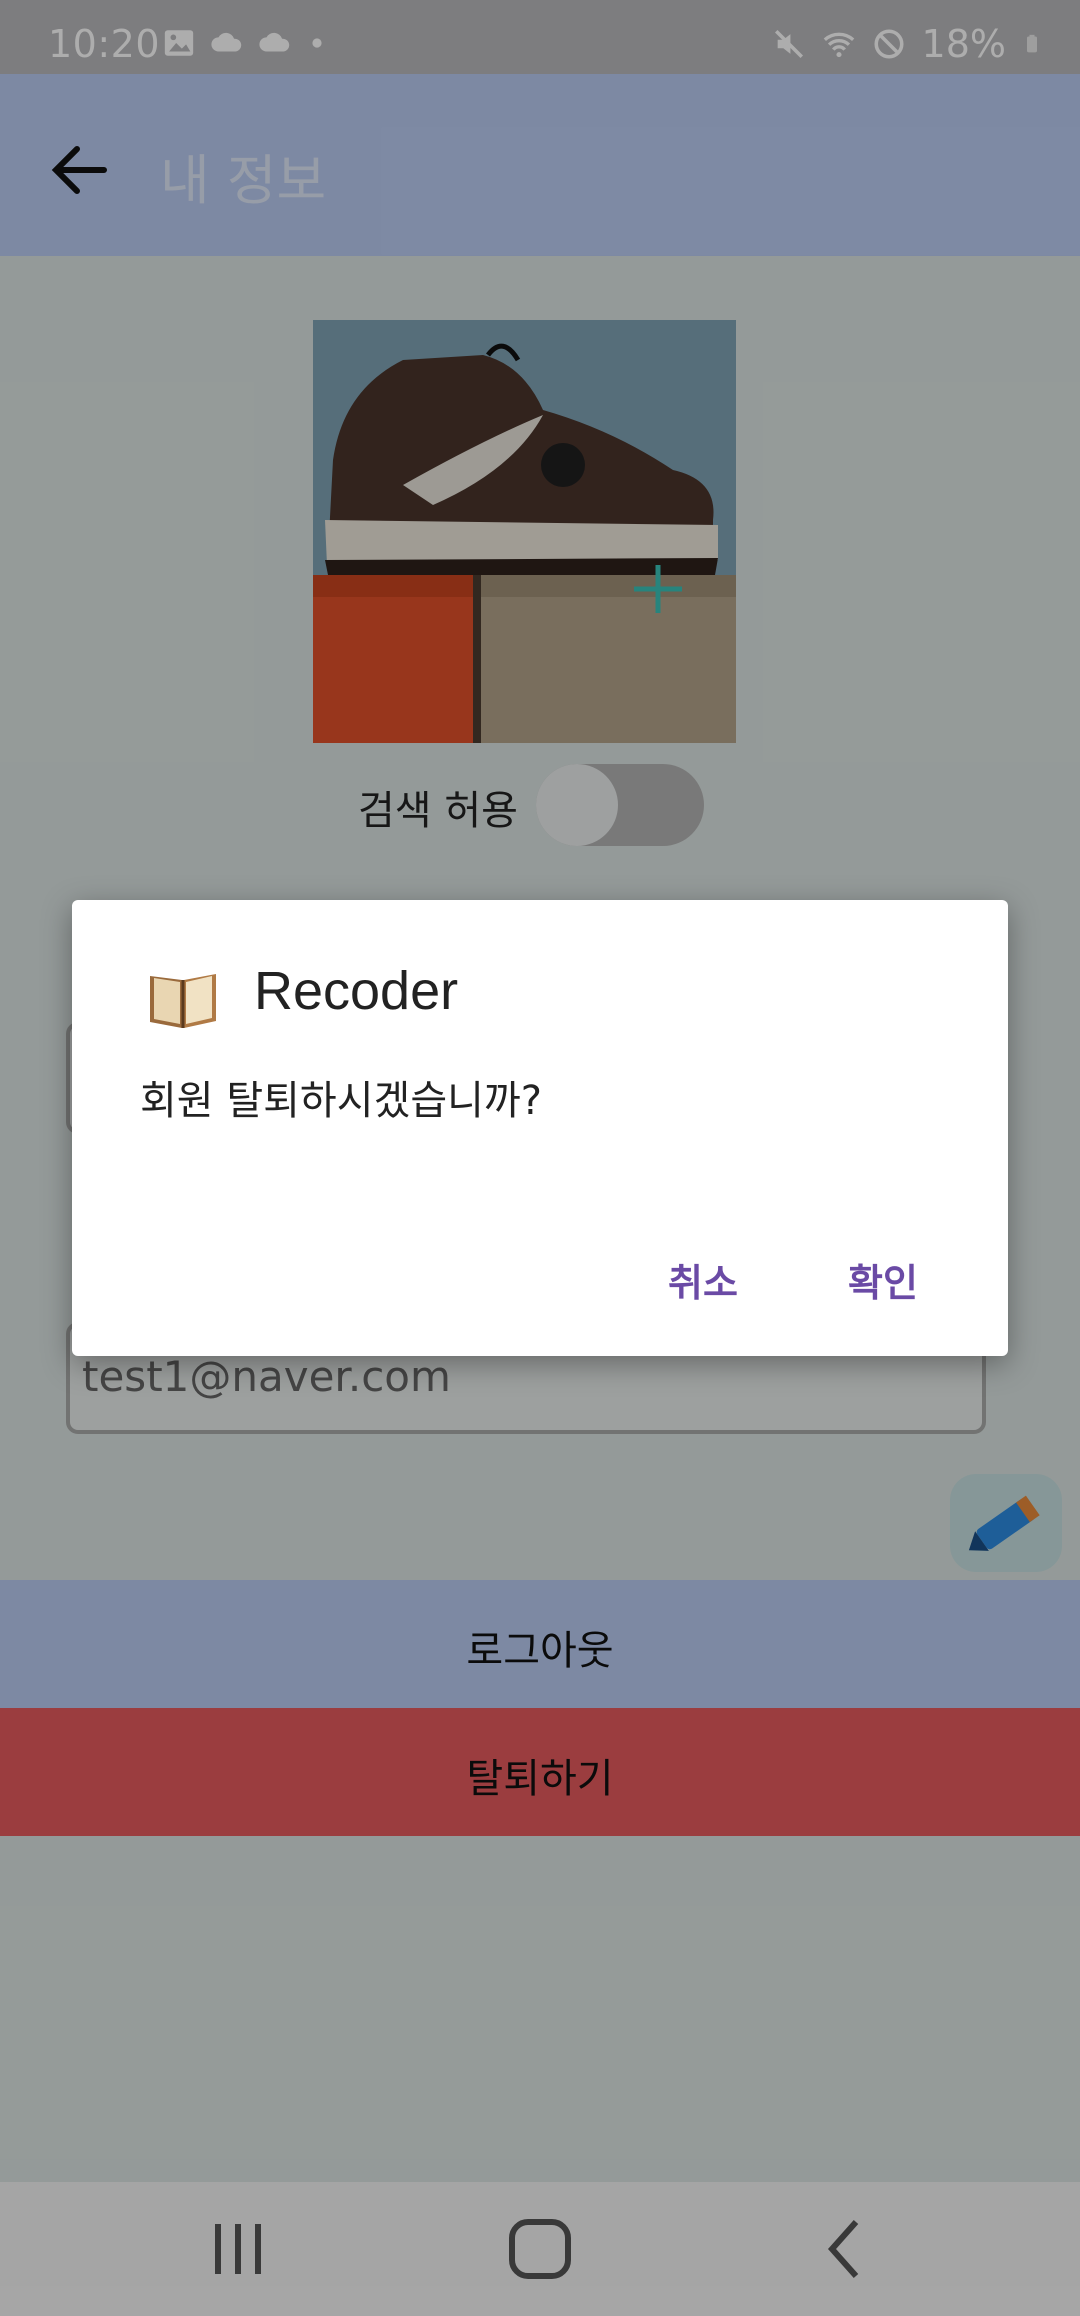 Image resolution: width=1080 pixels, height=2316 pixels. What do you see at coordinates (341, 1101) in the screenshot?
I see `dialog-message: 회원 탈퇴하시겠습니까?` at bounding box center [341, 1101].